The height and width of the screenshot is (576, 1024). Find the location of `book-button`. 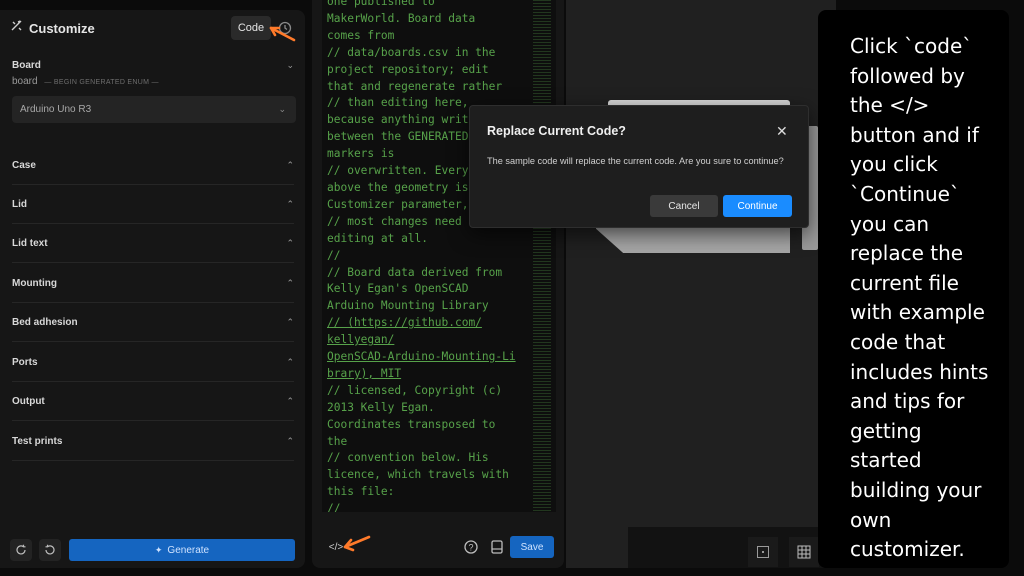

book-button is located at coordinates (497, 547).